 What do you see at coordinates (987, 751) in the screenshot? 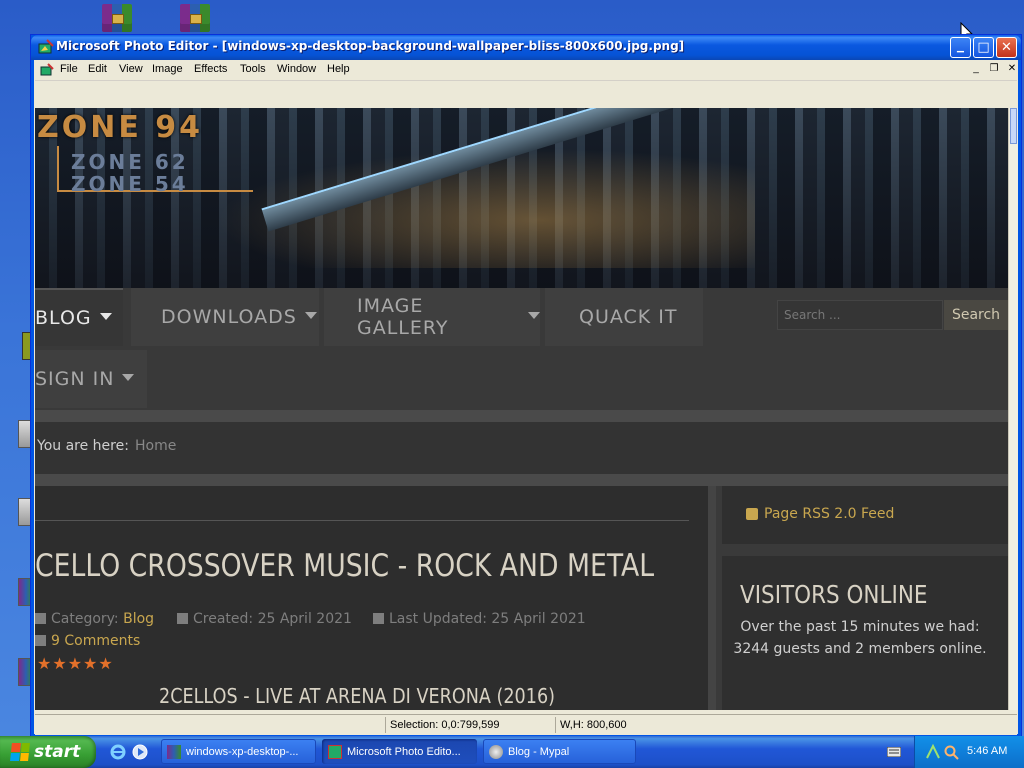
I see `clock: 5:46 AM` at bounding box center [987, 751].